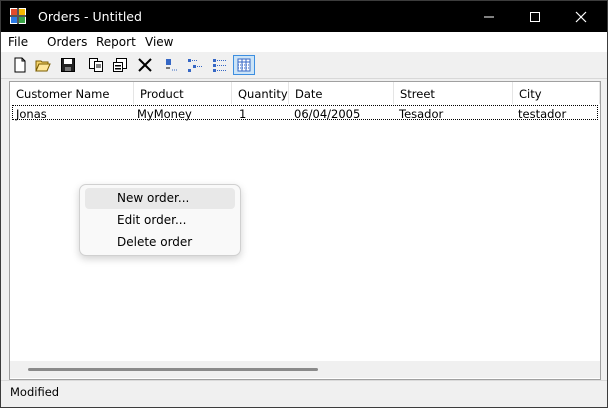 Image resolution: width=608 pixels, height=408 pixels. I want to click on new-button, so click(20, 65).